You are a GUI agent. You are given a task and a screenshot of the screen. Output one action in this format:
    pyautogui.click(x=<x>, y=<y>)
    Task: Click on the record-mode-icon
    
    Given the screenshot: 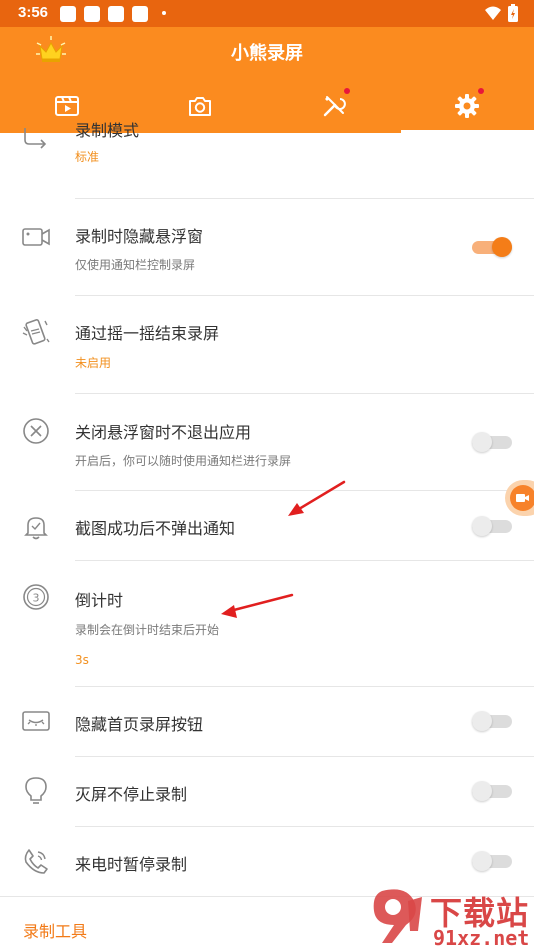 What is the action you would take?
    pyautogui.click(x=36, y=139)
    